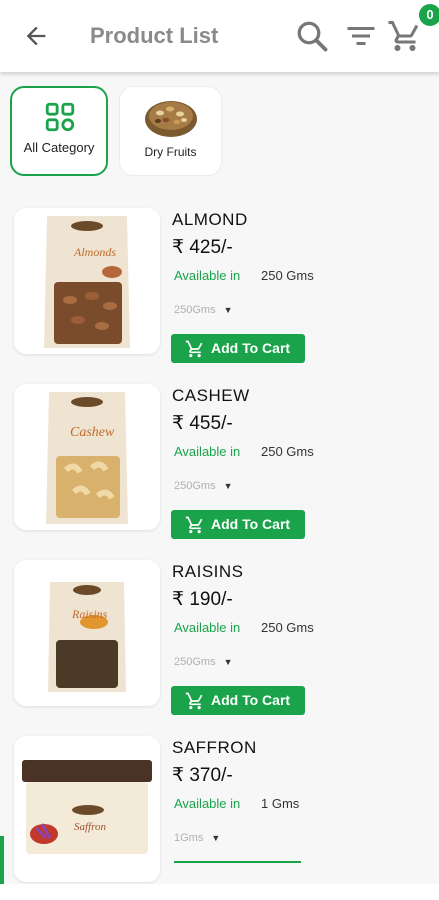  Describe the element at coordinates (36, 36) in the screenshot. I see `back-arrow-icon` at that location.